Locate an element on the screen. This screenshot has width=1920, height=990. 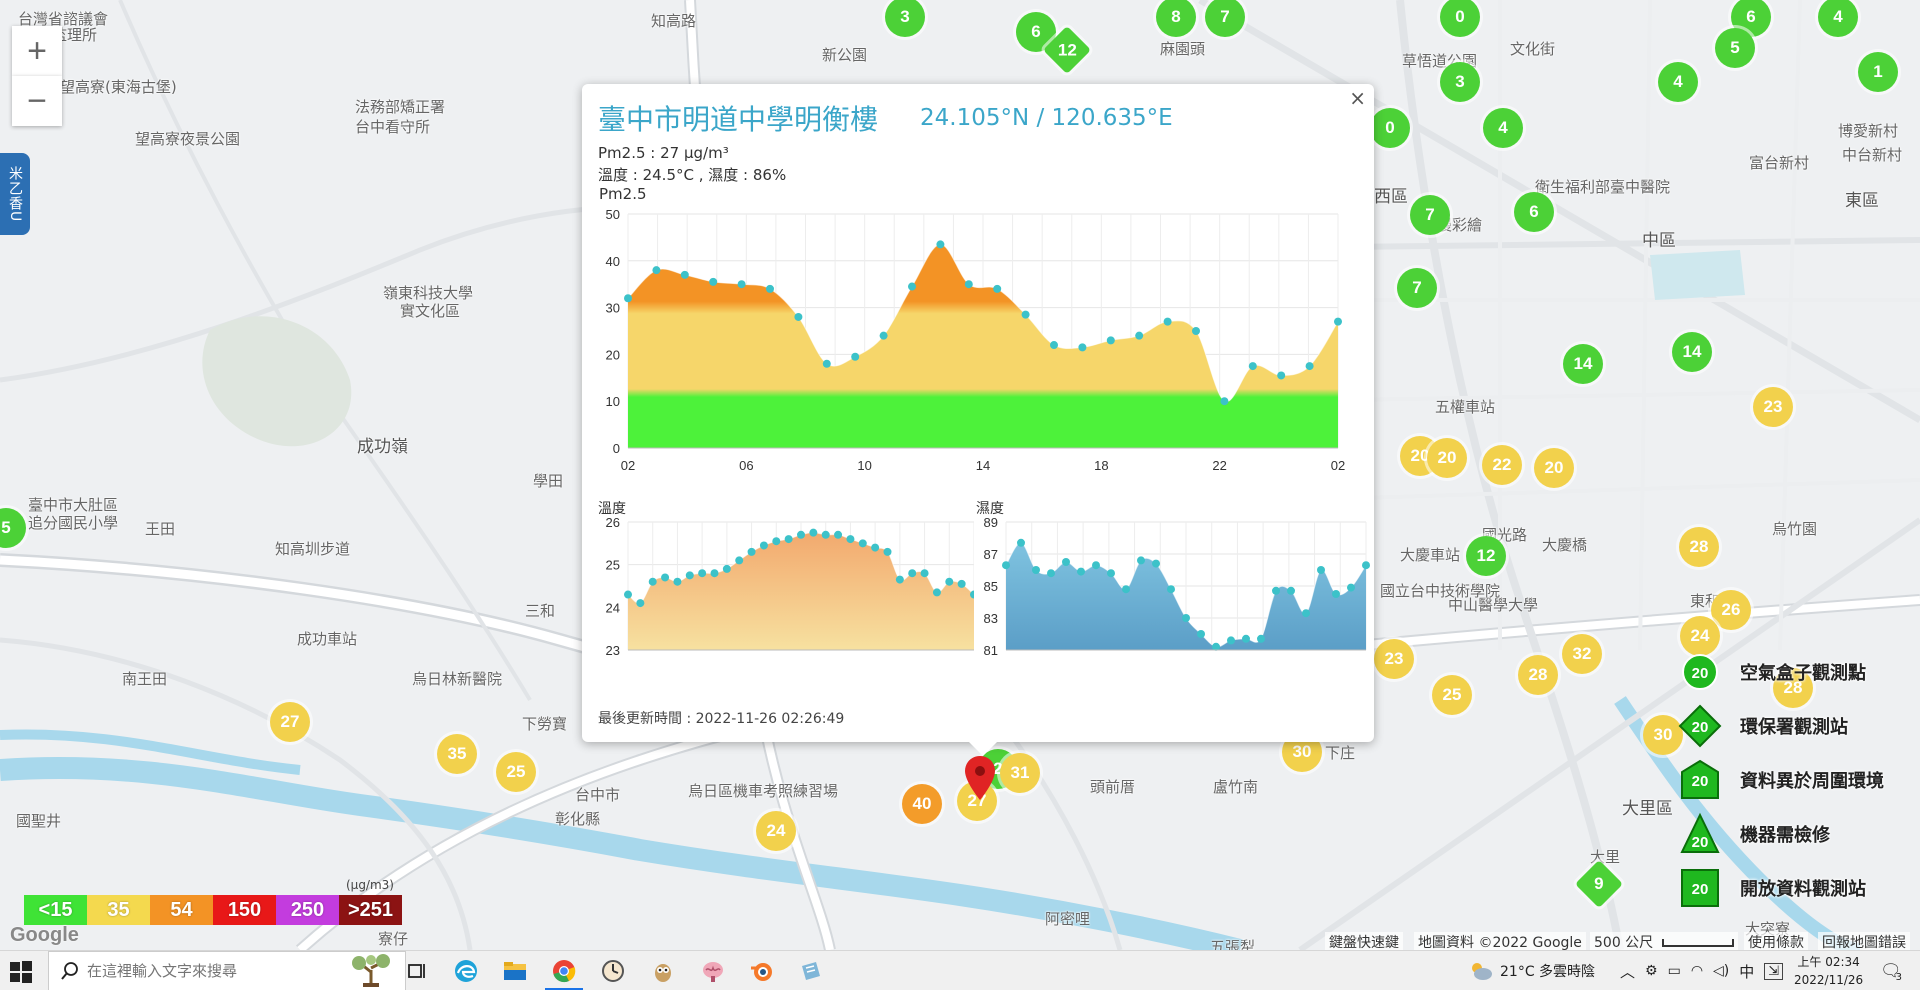
station-marker-value: 32 is located at coordinates (1582, 653).